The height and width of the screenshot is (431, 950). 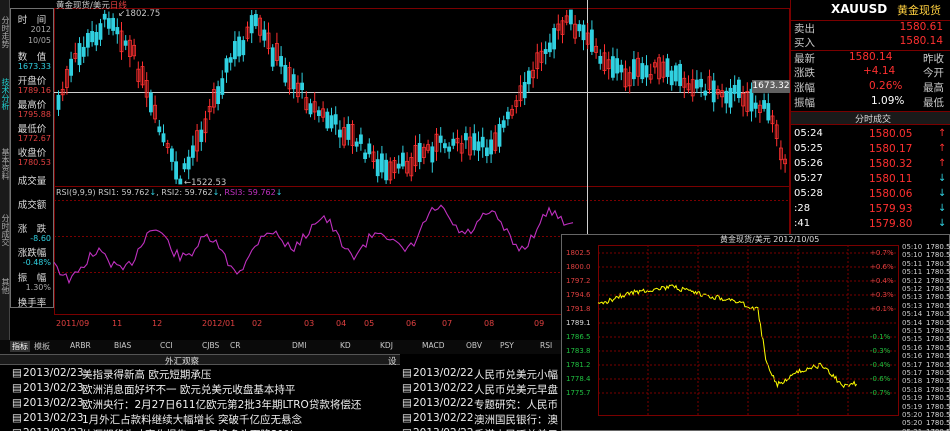 I want to click on indicator-tab-kd: KD, so click(x=345, y=345).